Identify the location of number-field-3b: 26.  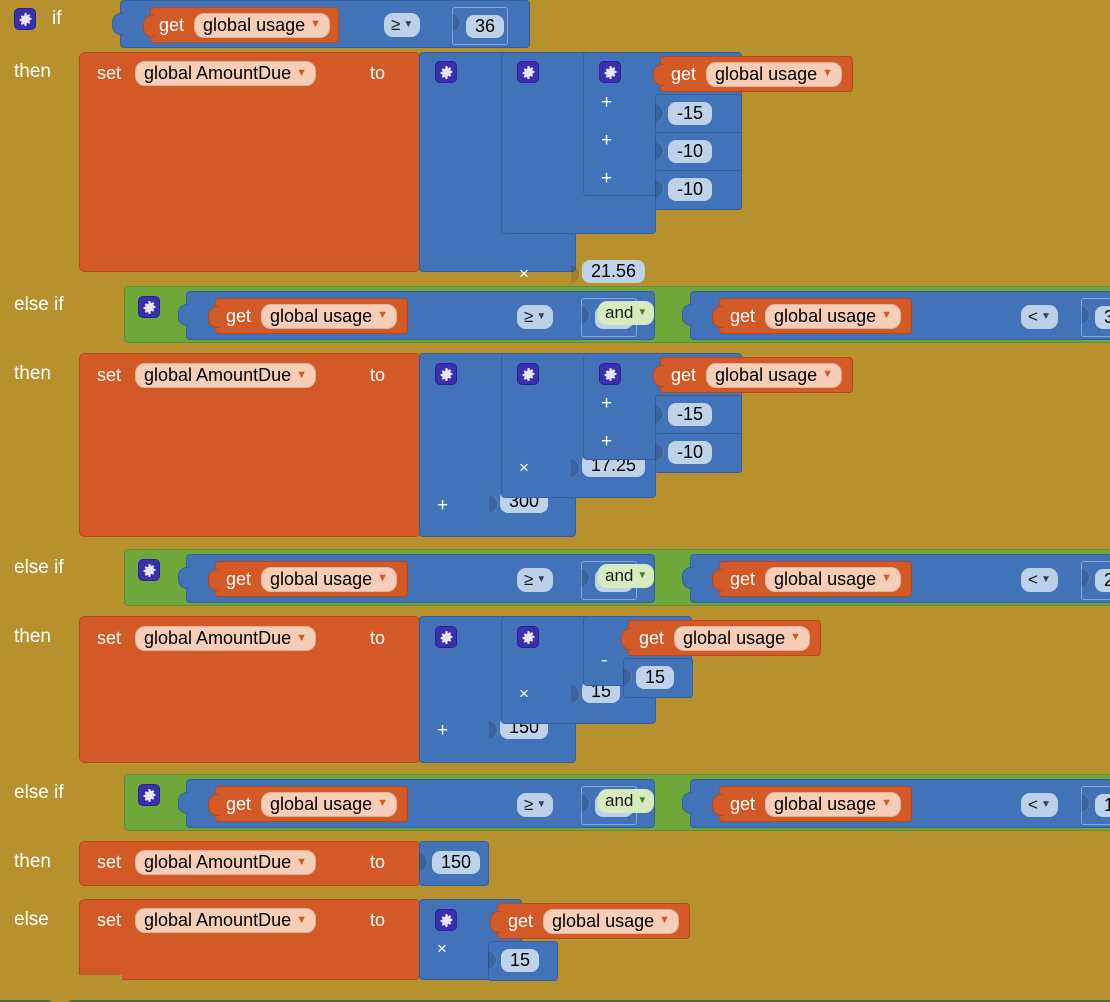
(1102, 580).